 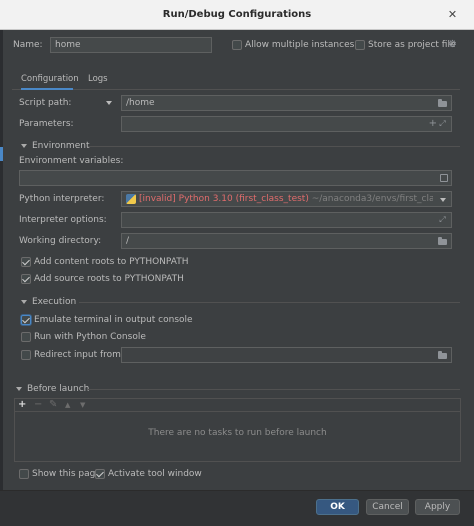 What do you see at coordinates (274, 146) in the screenshot?
I see `environment-separator` at bounding box center [274, 146].